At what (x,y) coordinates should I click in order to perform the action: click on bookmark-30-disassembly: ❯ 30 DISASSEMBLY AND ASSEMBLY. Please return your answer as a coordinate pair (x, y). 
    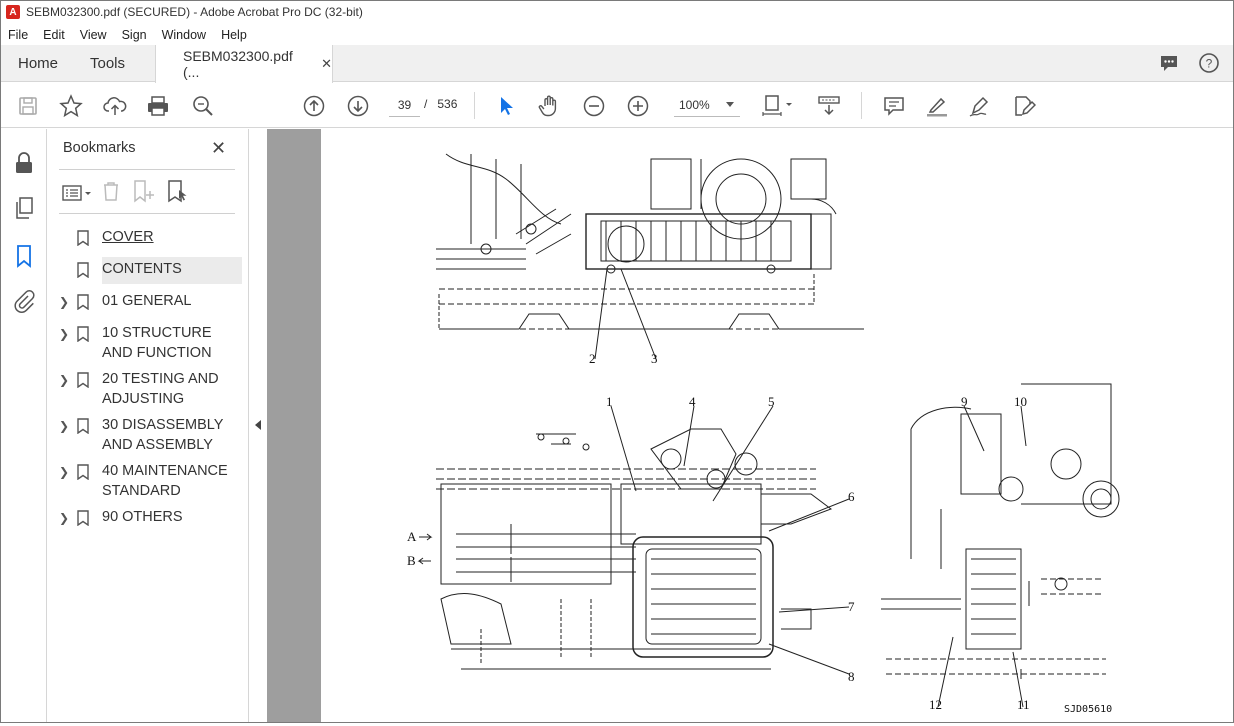
    Looking at the image, I should click on (148, 435).